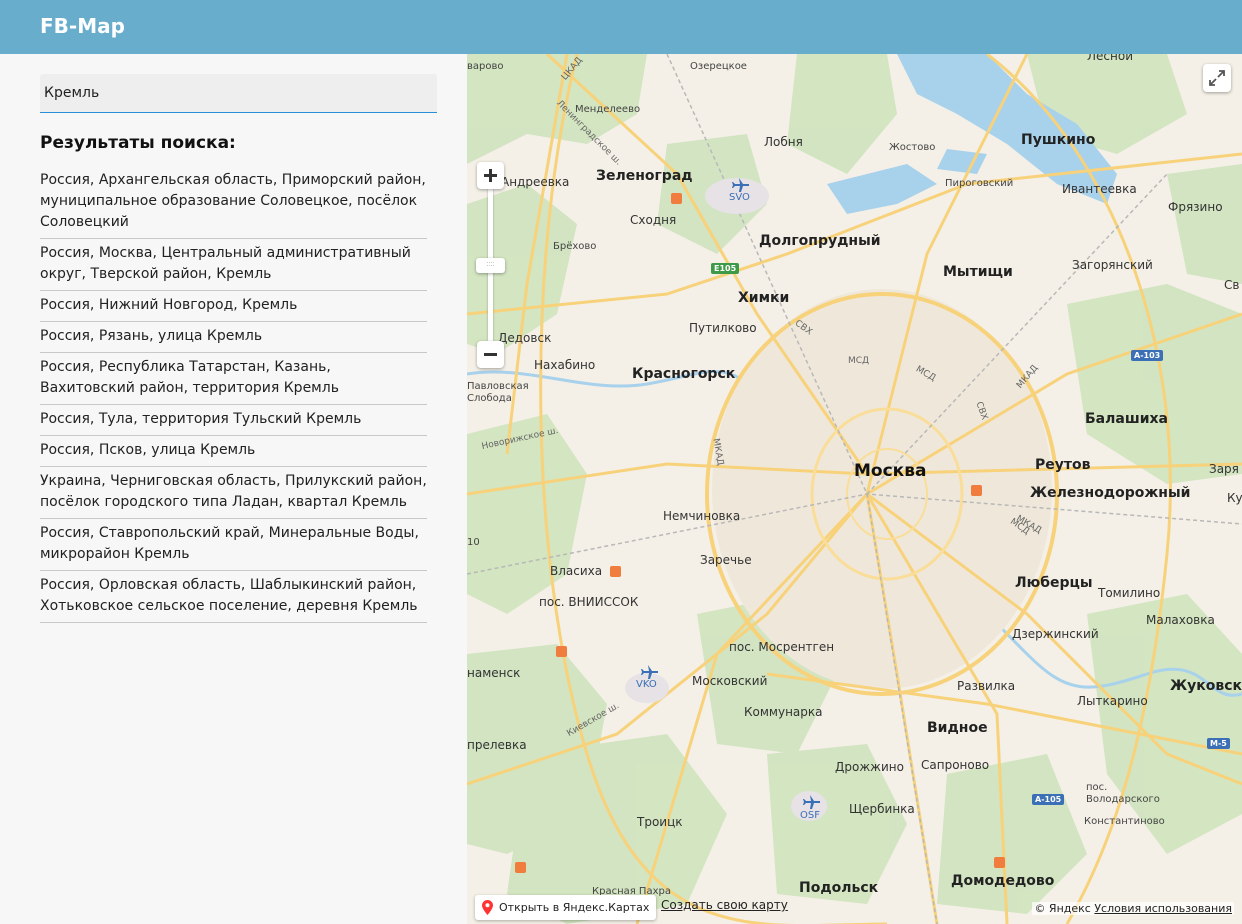  Describe the element at coordinates (574, 907) in the screenshot. I see `open-in-yandex-label: Открыть в Яндекс.Картах` at that location.